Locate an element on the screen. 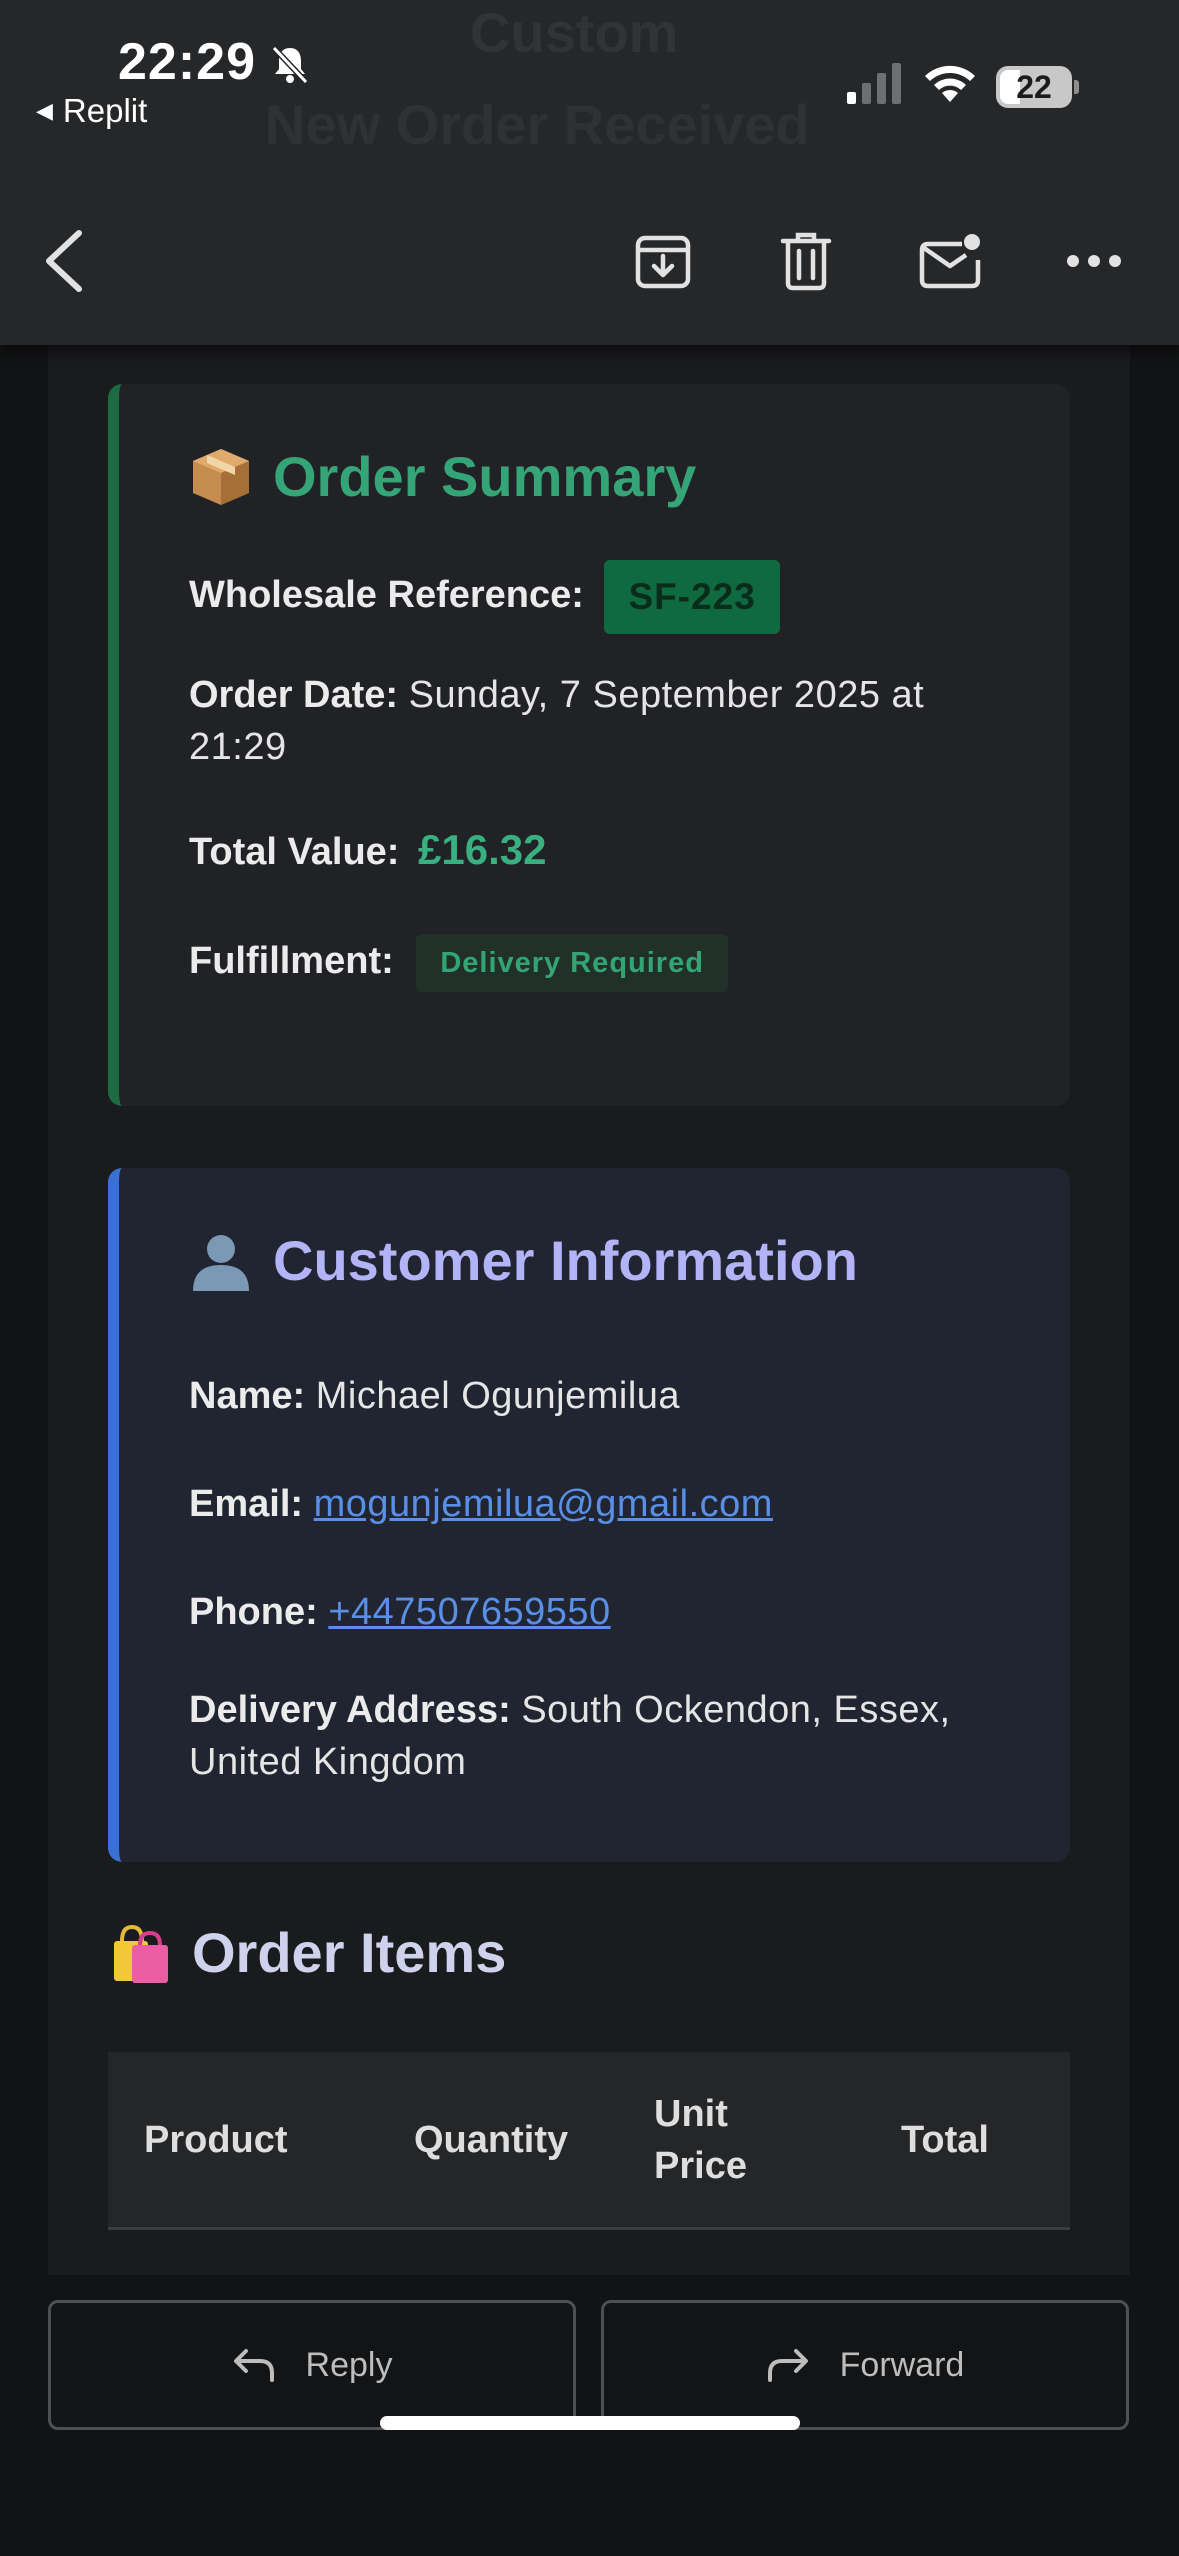  column-header-total: Total is located at coordinates (945, 2140).